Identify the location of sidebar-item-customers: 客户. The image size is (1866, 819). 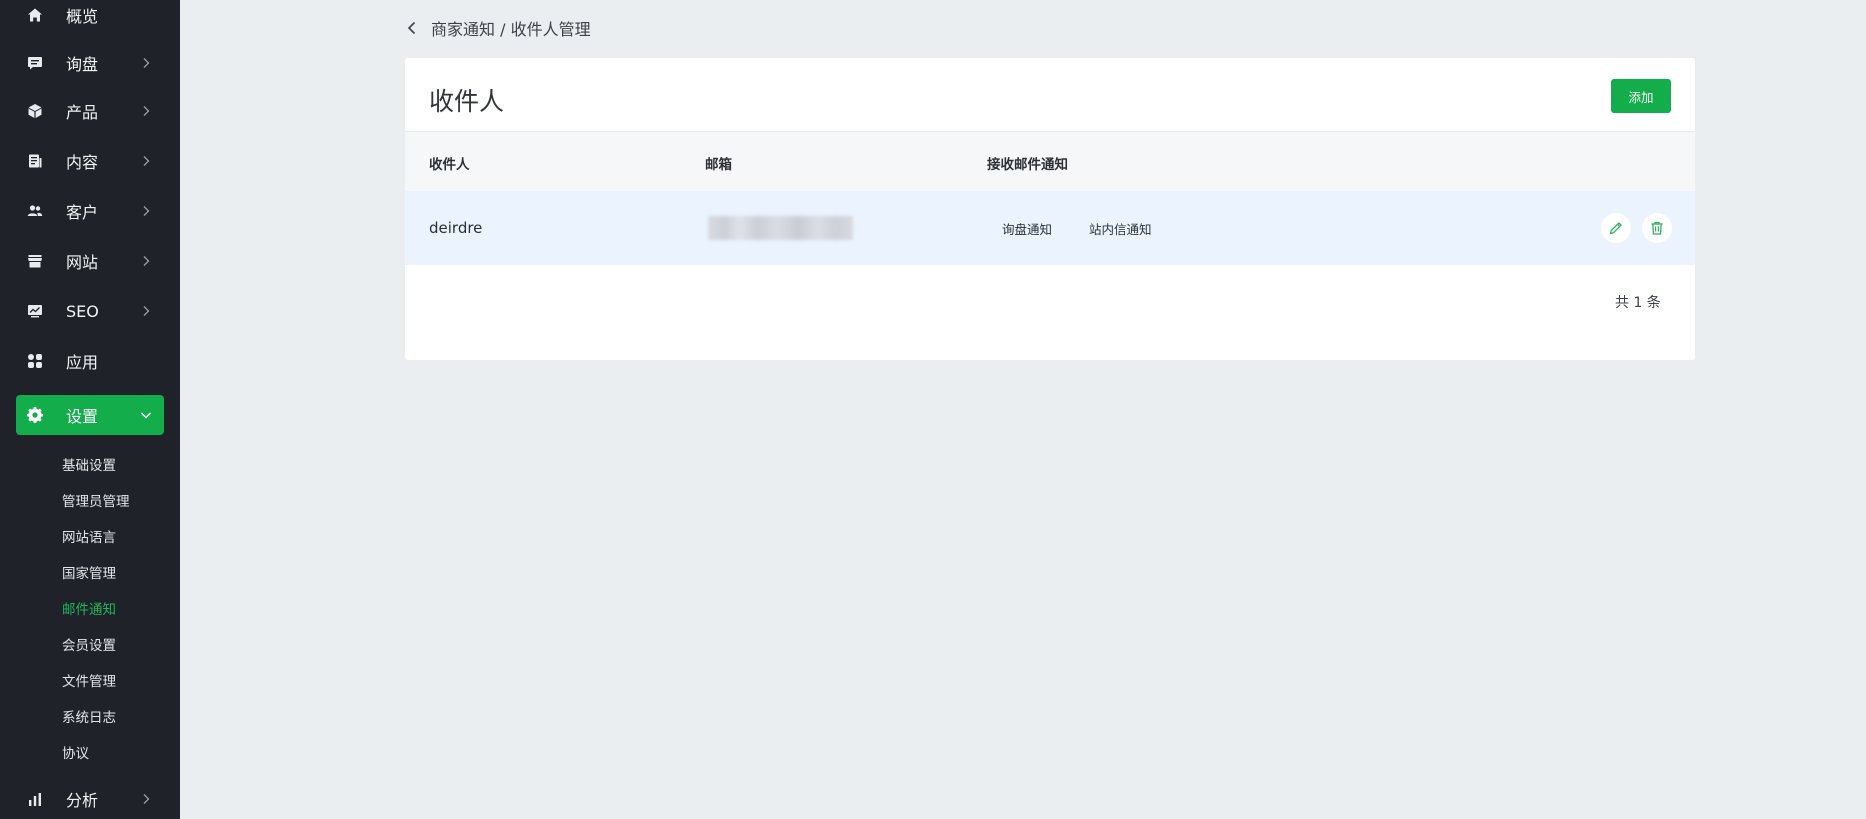
(90, 211).